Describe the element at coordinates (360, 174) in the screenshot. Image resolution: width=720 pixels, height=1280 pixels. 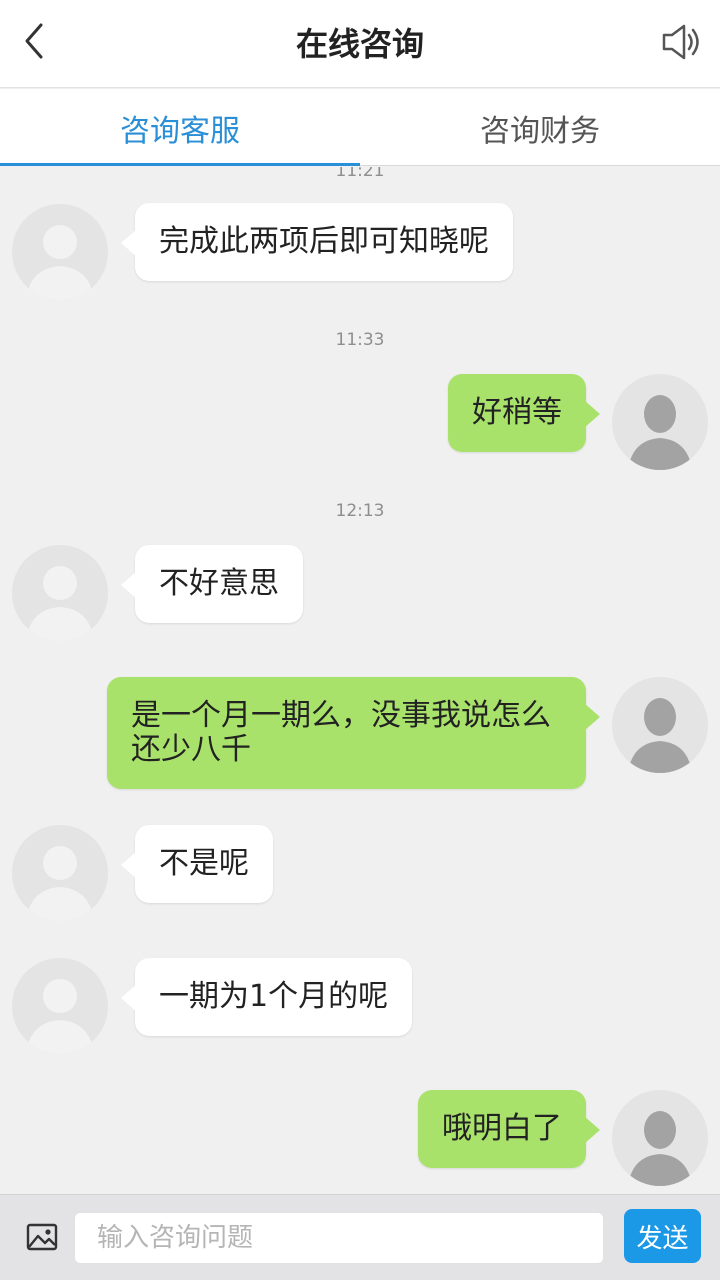
I see `timestamp: 11:21` at that location.